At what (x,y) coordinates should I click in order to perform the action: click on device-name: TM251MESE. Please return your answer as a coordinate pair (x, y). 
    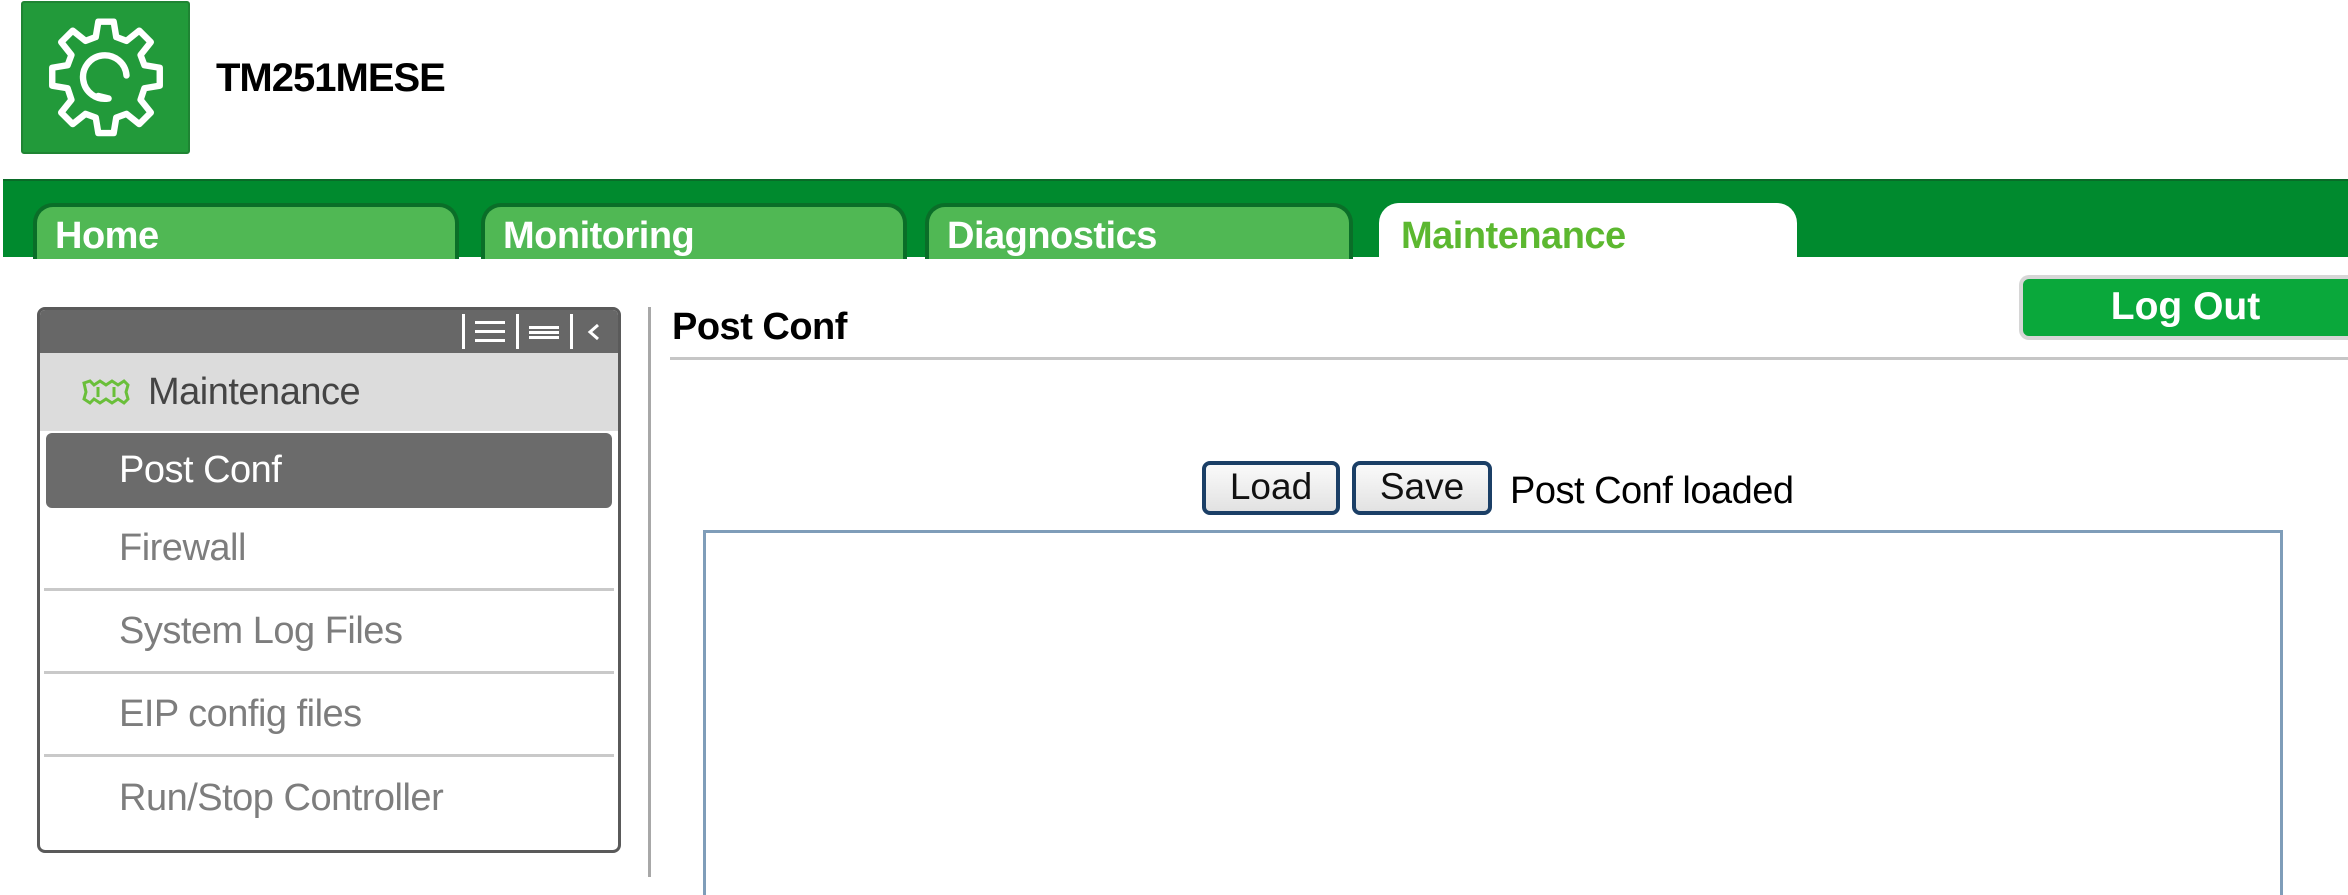
    Looking at the image, I should click on (331, 78).